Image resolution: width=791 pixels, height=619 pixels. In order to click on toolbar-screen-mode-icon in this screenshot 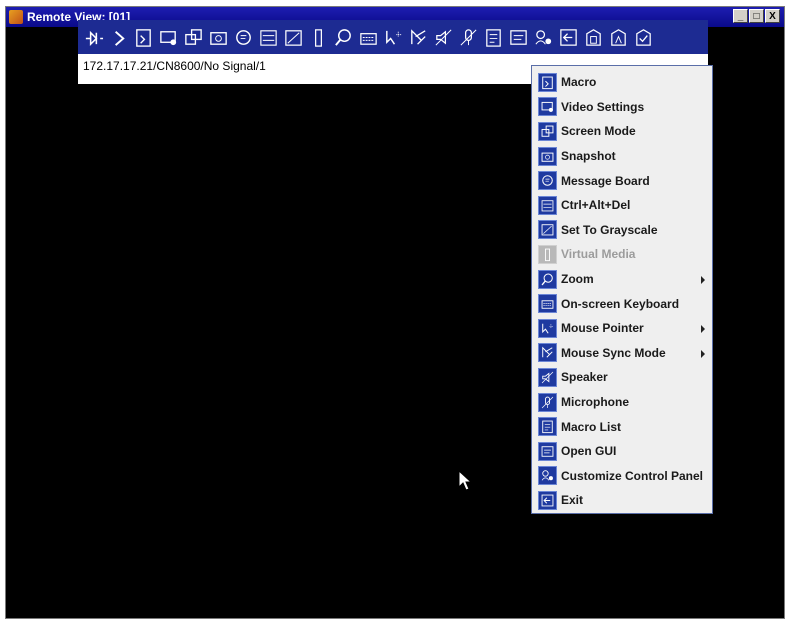, I will do `click(193, 37)`.